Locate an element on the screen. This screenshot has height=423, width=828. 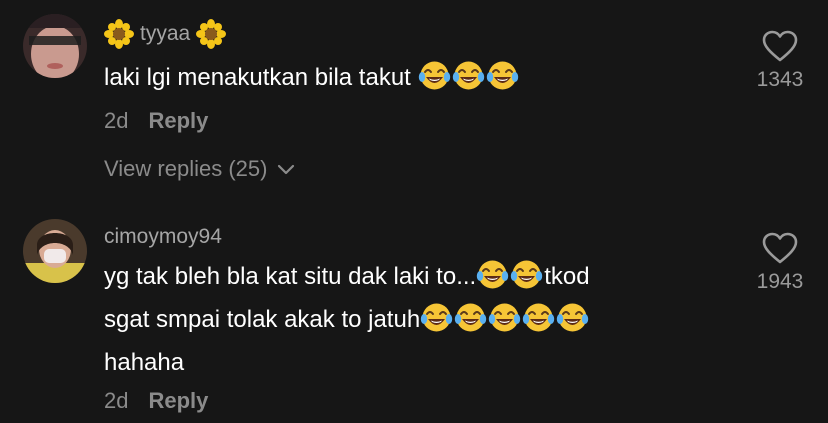
comment-text-line: tkod is located at coordinates (567, 276).